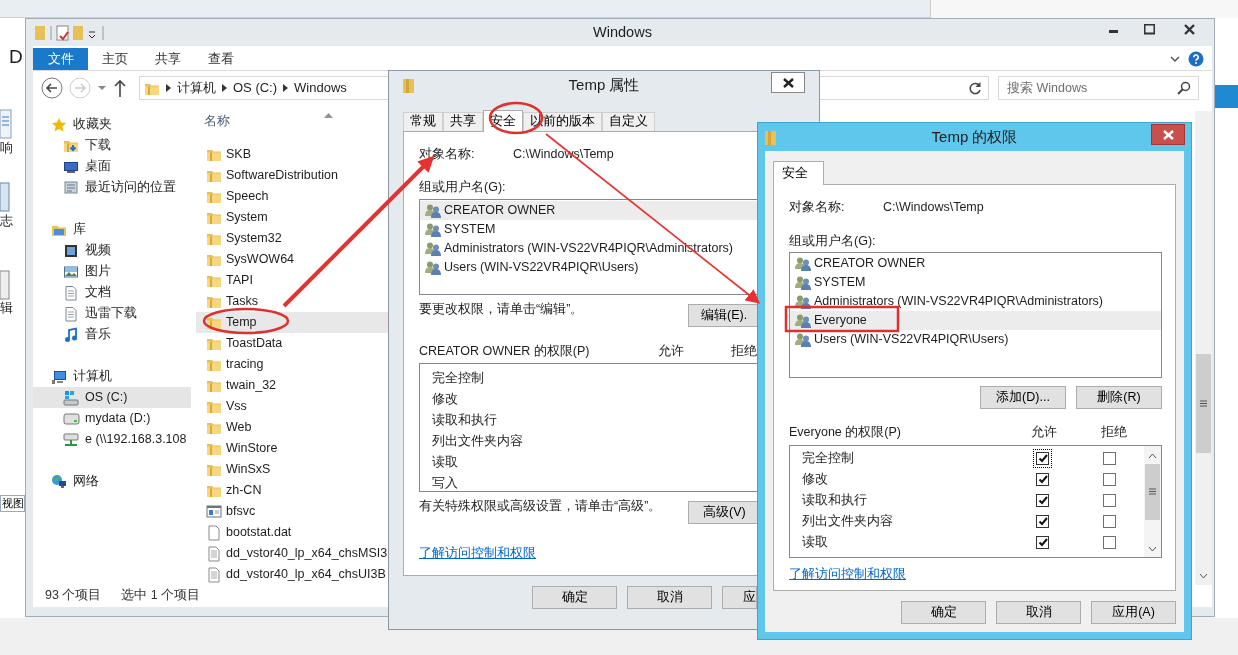 The image size is (1238, 655). What do you see at coordinates (16, 57) in the screenshot?
I see `window-text: D` at bounding box center [16, 57].